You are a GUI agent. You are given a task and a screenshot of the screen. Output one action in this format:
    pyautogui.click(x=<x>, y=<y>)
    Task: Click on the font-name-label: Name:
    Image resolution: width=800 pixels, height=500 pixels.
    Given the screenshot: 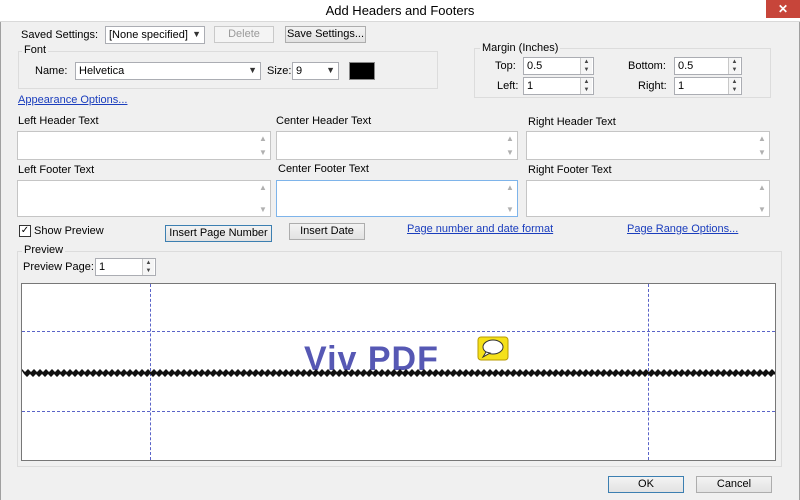 What is the action you would take?
    pyautogui.click(x=51, y=71)
    